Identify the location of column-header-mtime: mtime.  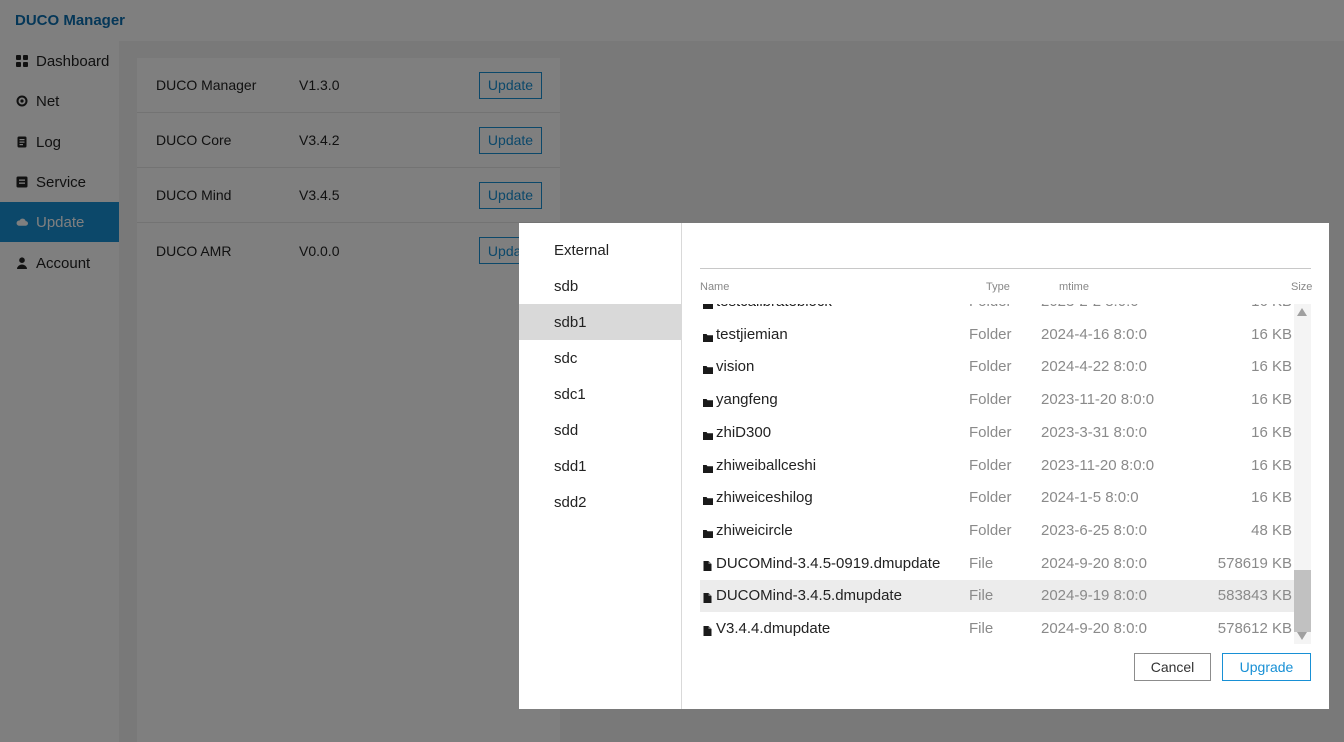
(1074, 287).